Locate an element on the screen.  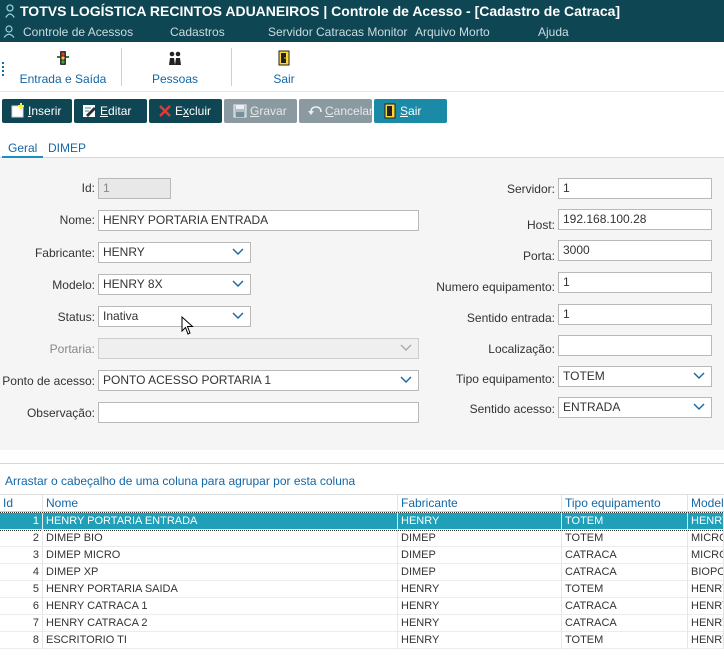
tipo-equipamento-label: Tipo equipamento: is located at coordinates (505, 379).